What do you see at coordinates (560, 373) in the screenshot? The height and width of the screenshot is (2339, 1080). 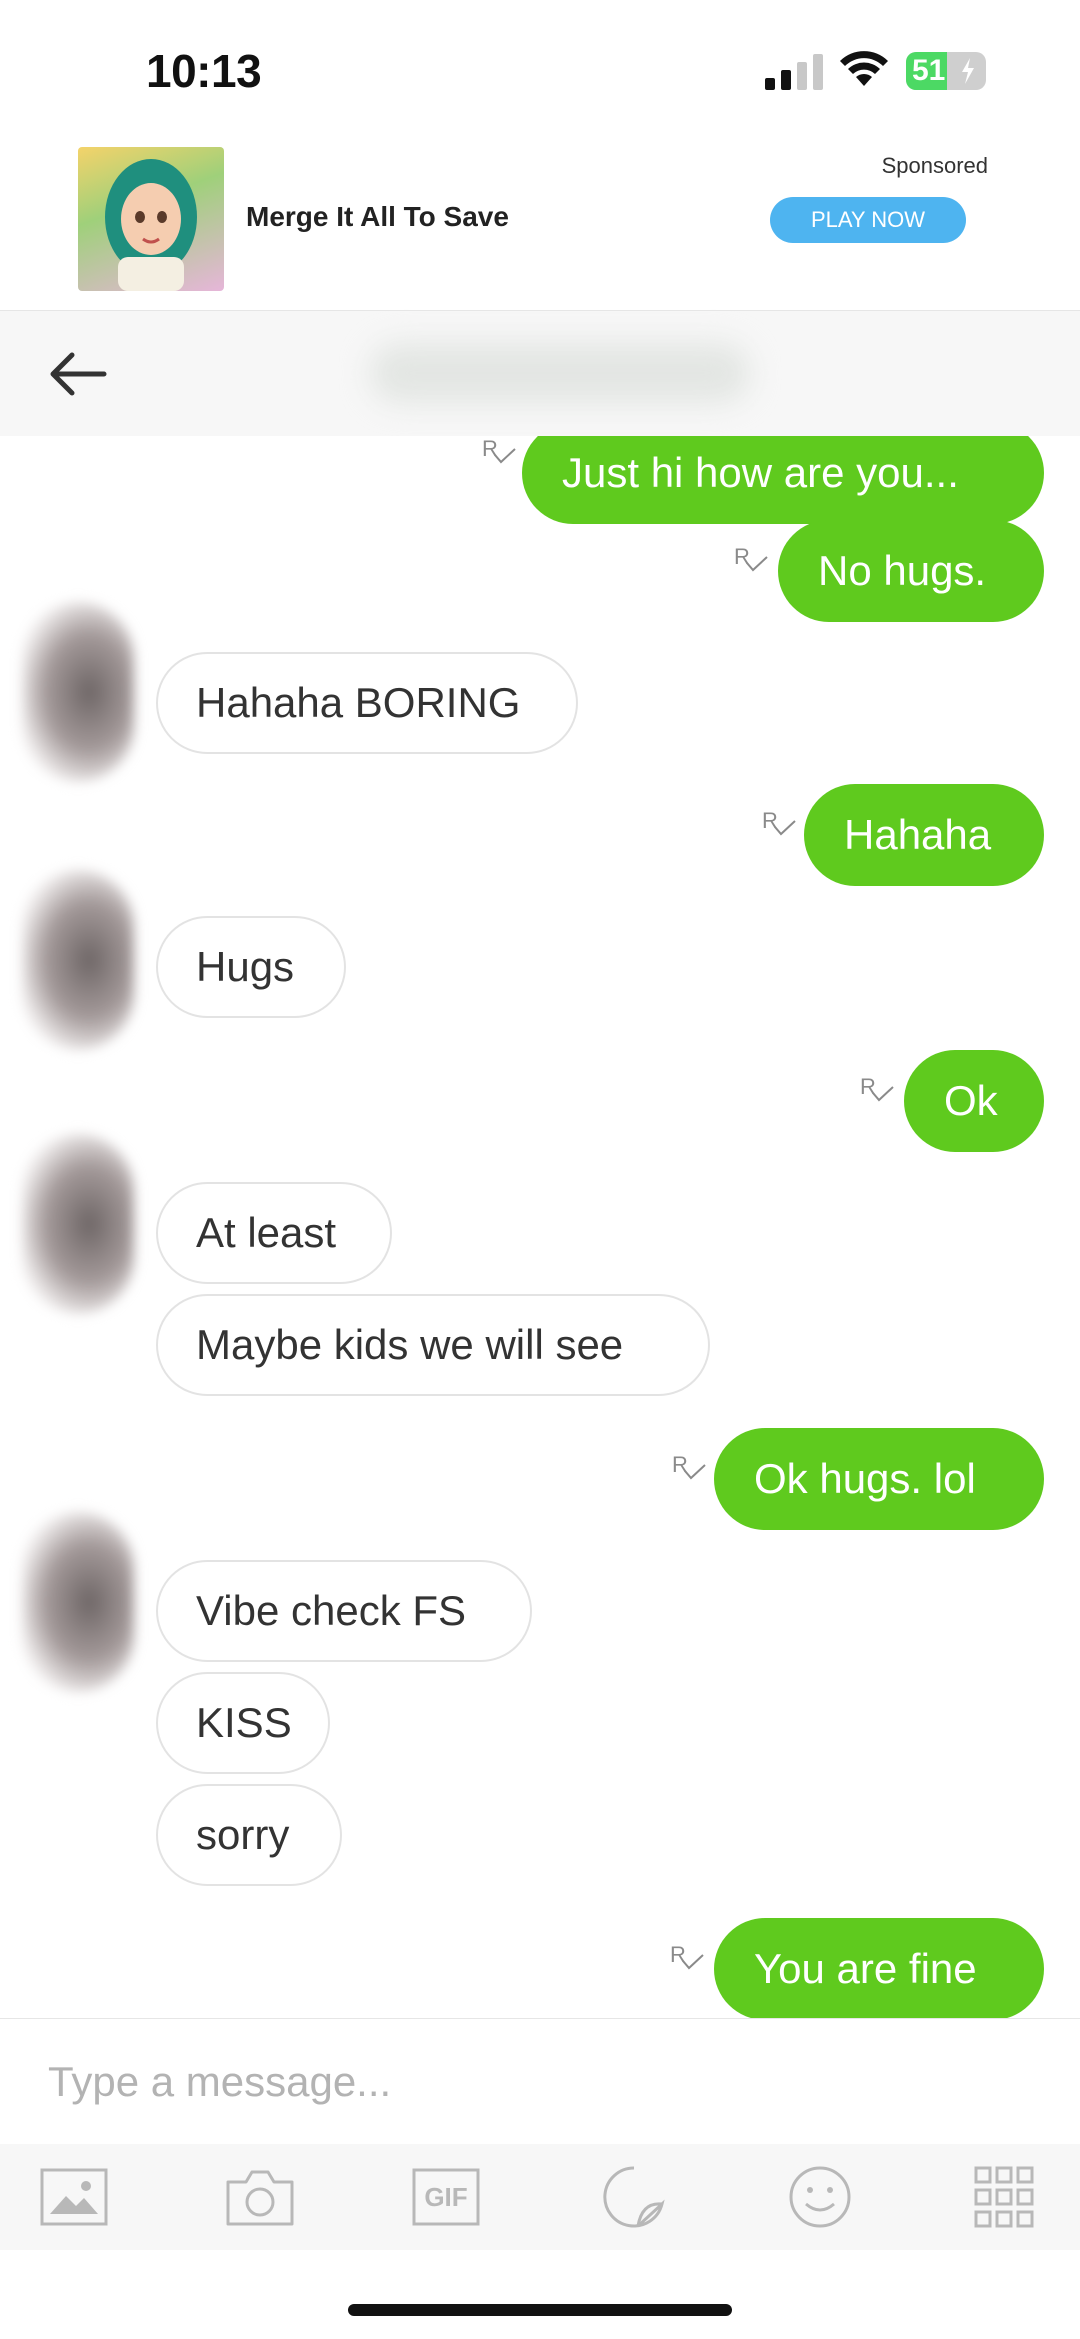 I see `contact-name-blurred` at bounding box center [560, 373].